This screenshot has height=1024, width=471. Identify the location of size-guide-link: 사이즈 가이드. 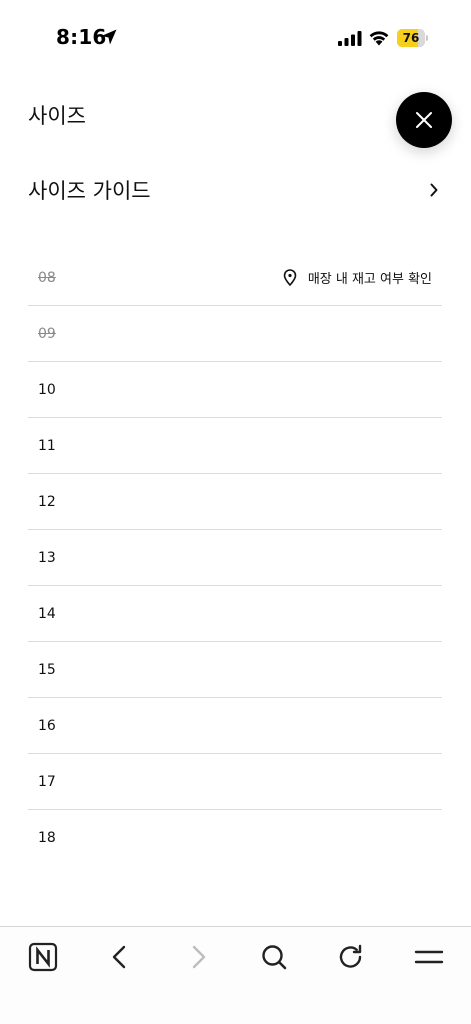
(235, 190).